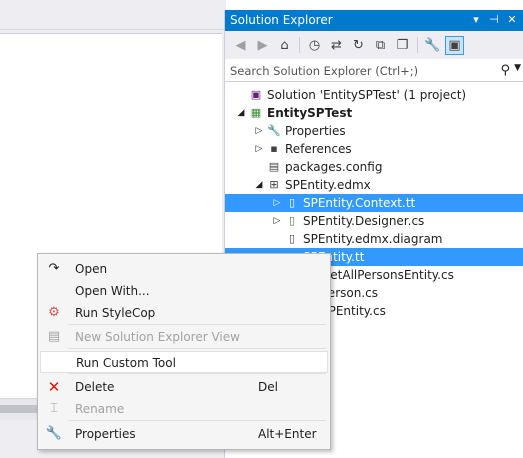 The image size is (523, 458). What do you see at coordinates (126, 363) in the screenshot?
I see `menu-item-label: Run Custom Tool` at bounding box center [126, 363].